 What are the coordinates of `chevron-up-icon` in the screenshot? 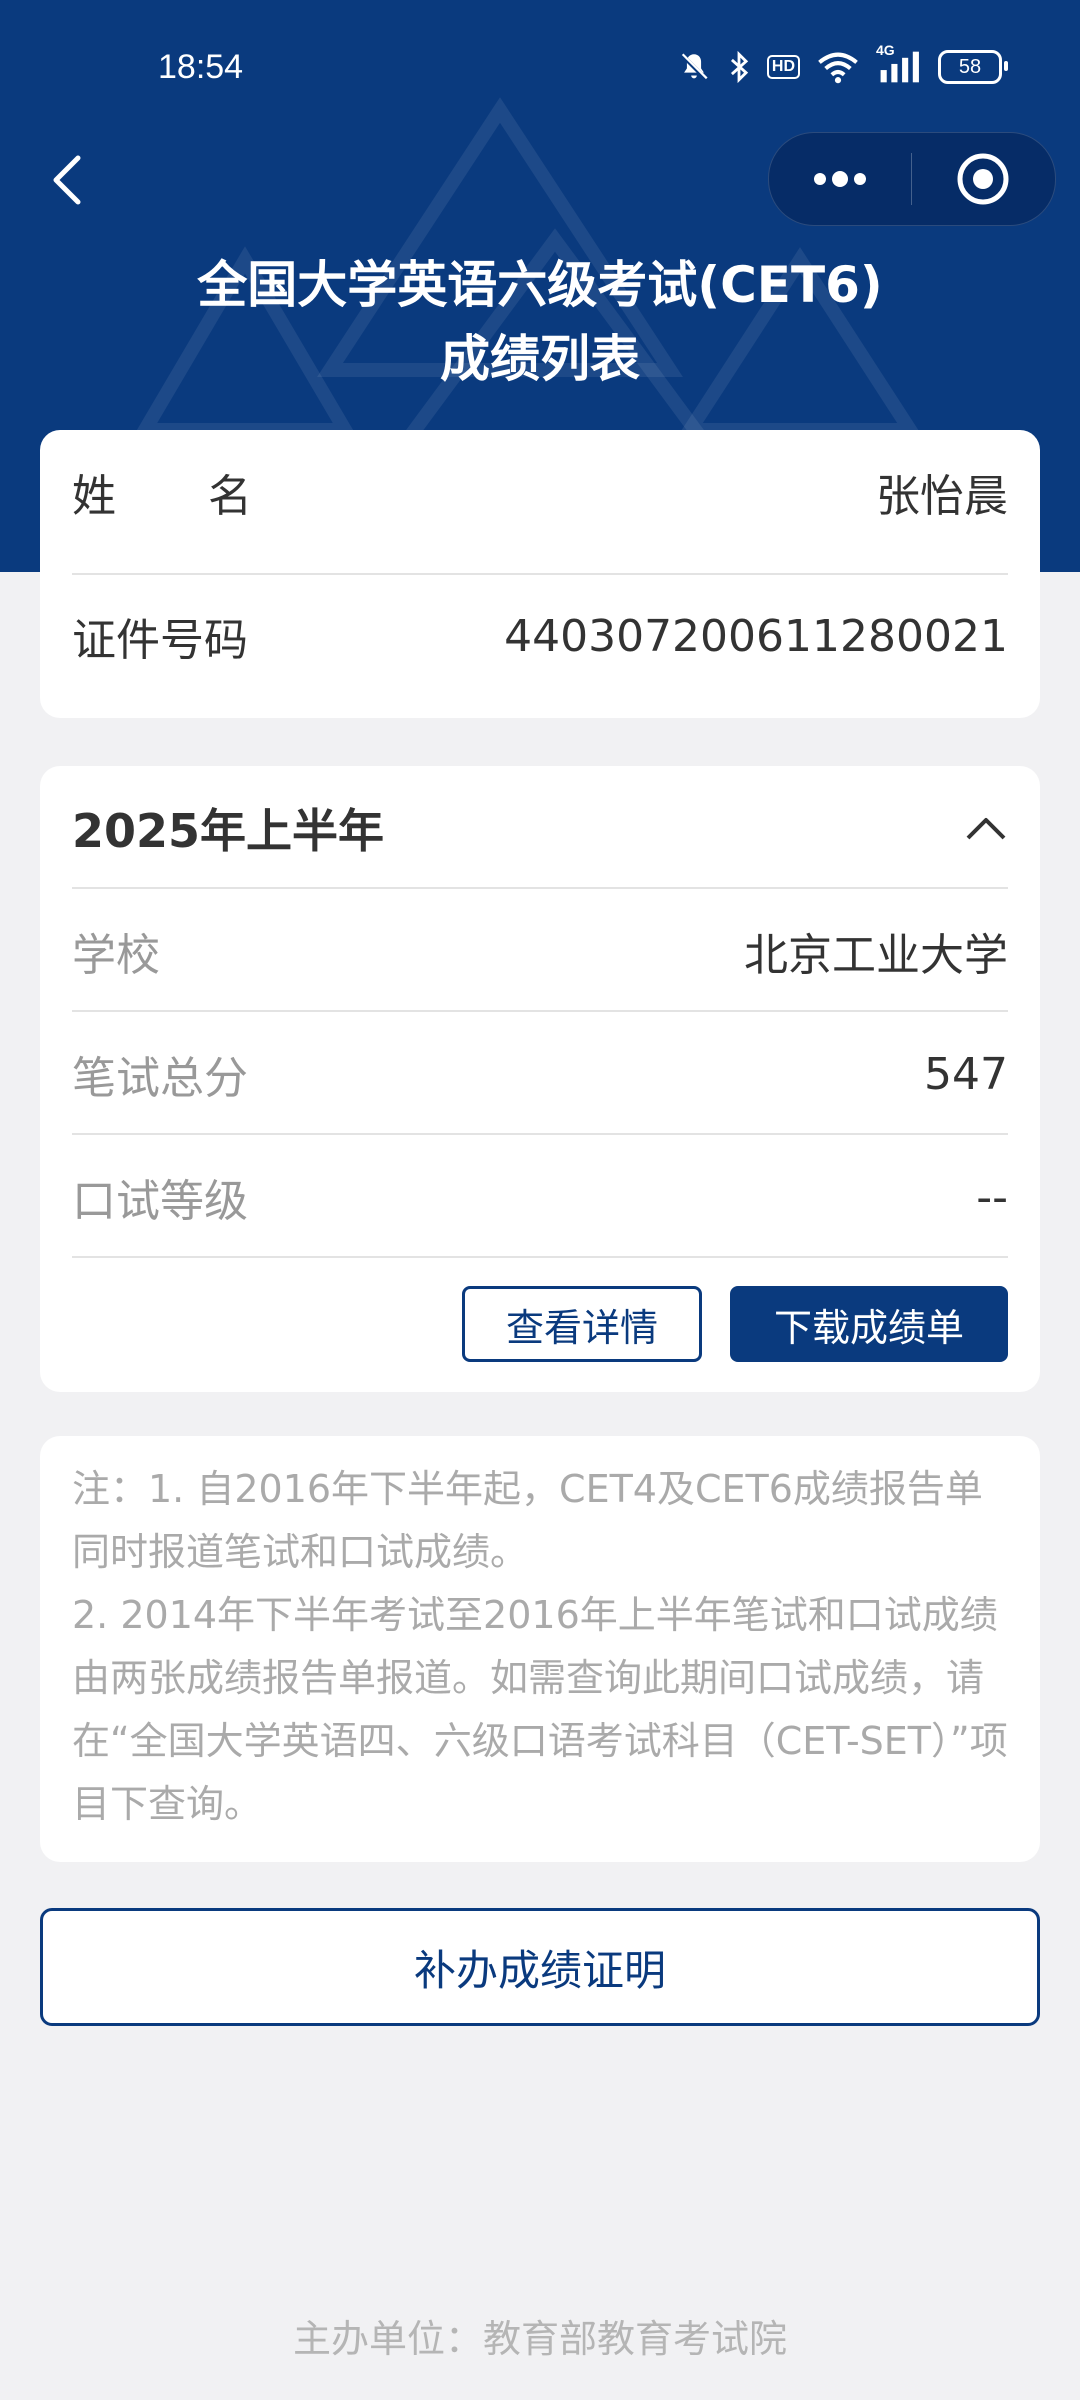 It's located at (986, 828).